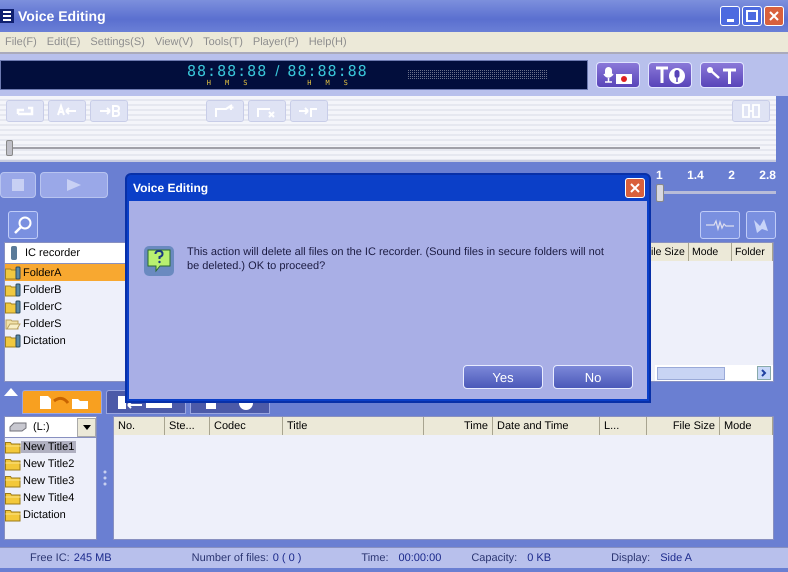 This screenshot has height=572, width=788. I want to click on microphone-text-icon, so click(722, 75).